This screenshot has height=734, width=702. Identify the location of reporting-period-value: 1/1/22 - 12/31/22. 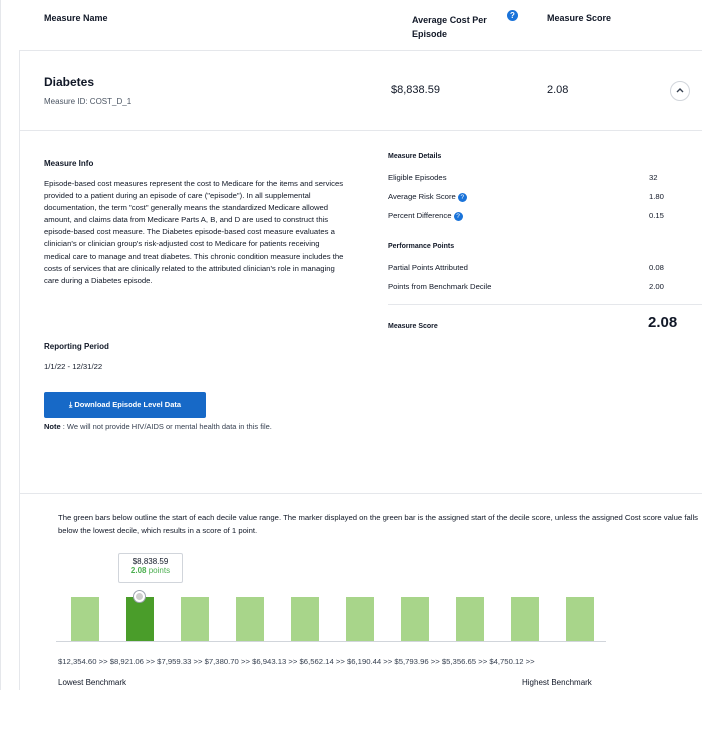
(73, 366).